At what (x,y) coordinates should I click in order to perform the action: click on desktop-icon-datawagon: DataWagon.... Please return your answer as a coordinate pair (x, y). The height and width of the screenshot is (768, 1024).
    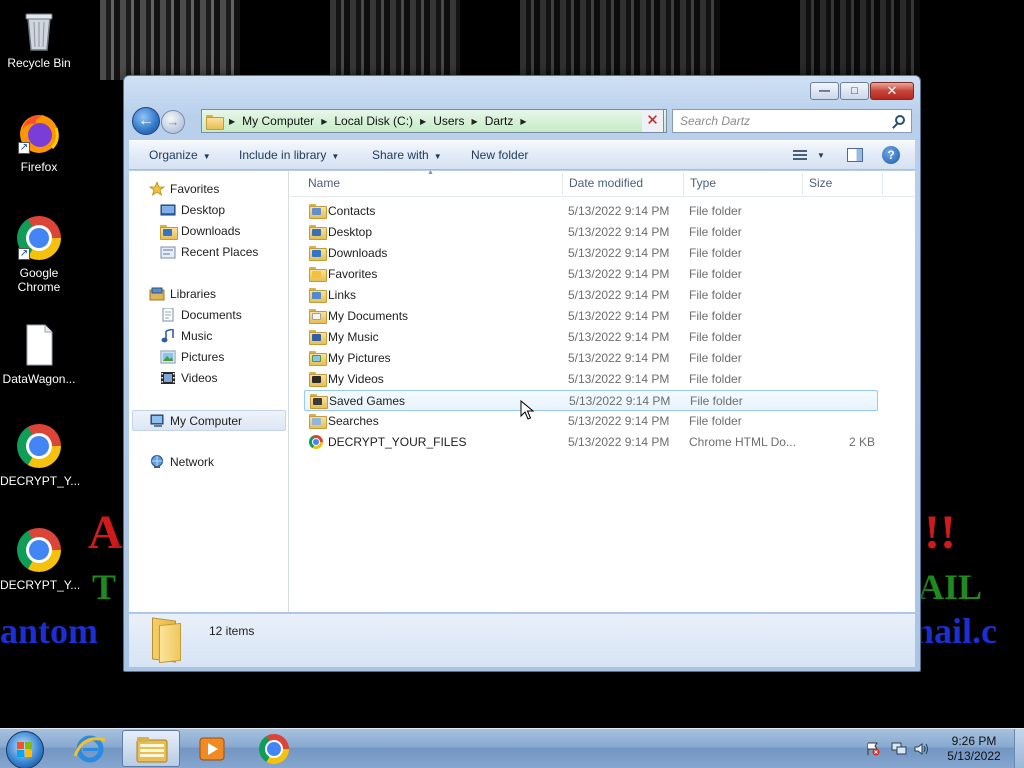
    Looking at the image, I should click on (39, 354).